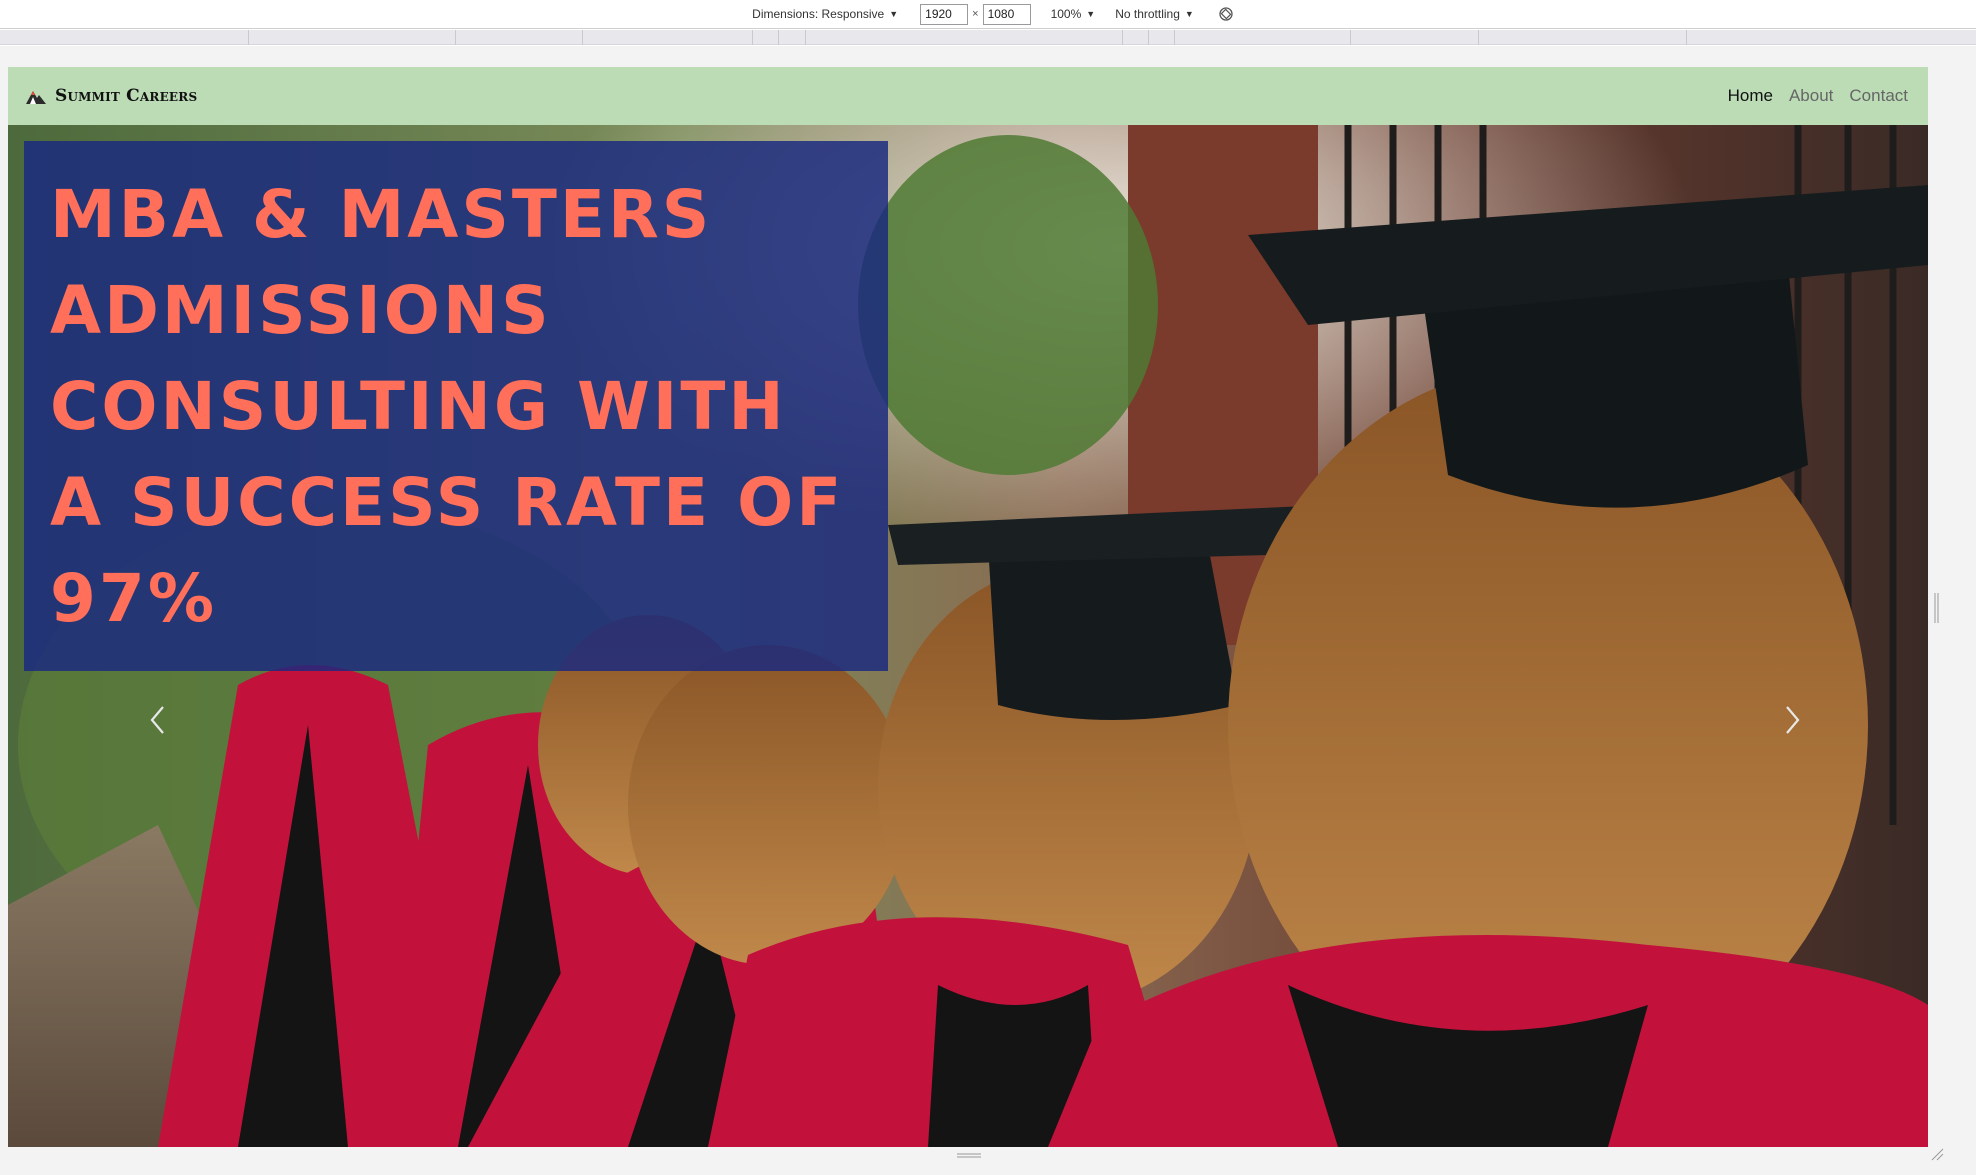 This screenshot has height=1175, width=1976. I want to click on carousel-prev-button, so click(158, 720).